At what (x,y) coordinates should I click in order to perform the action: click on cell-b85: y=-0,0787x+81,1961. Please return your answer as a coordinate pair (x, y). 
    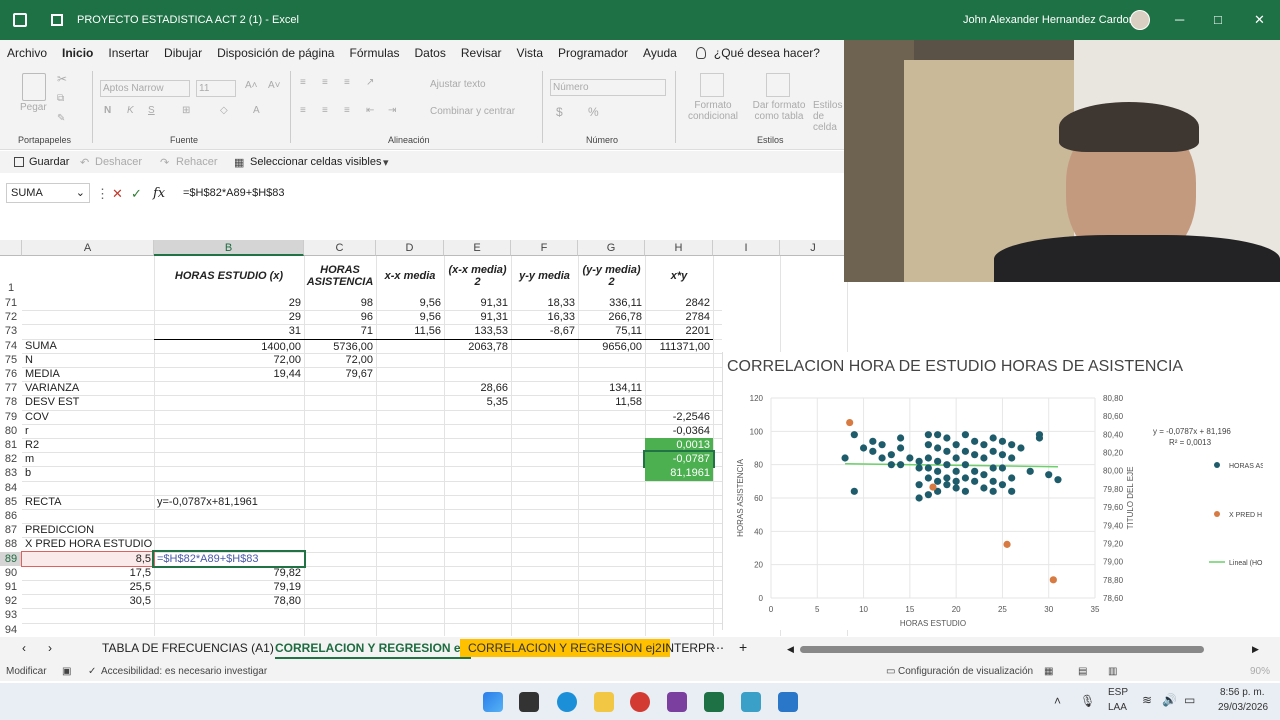
    Looking at the image, I should click on (229, 502).